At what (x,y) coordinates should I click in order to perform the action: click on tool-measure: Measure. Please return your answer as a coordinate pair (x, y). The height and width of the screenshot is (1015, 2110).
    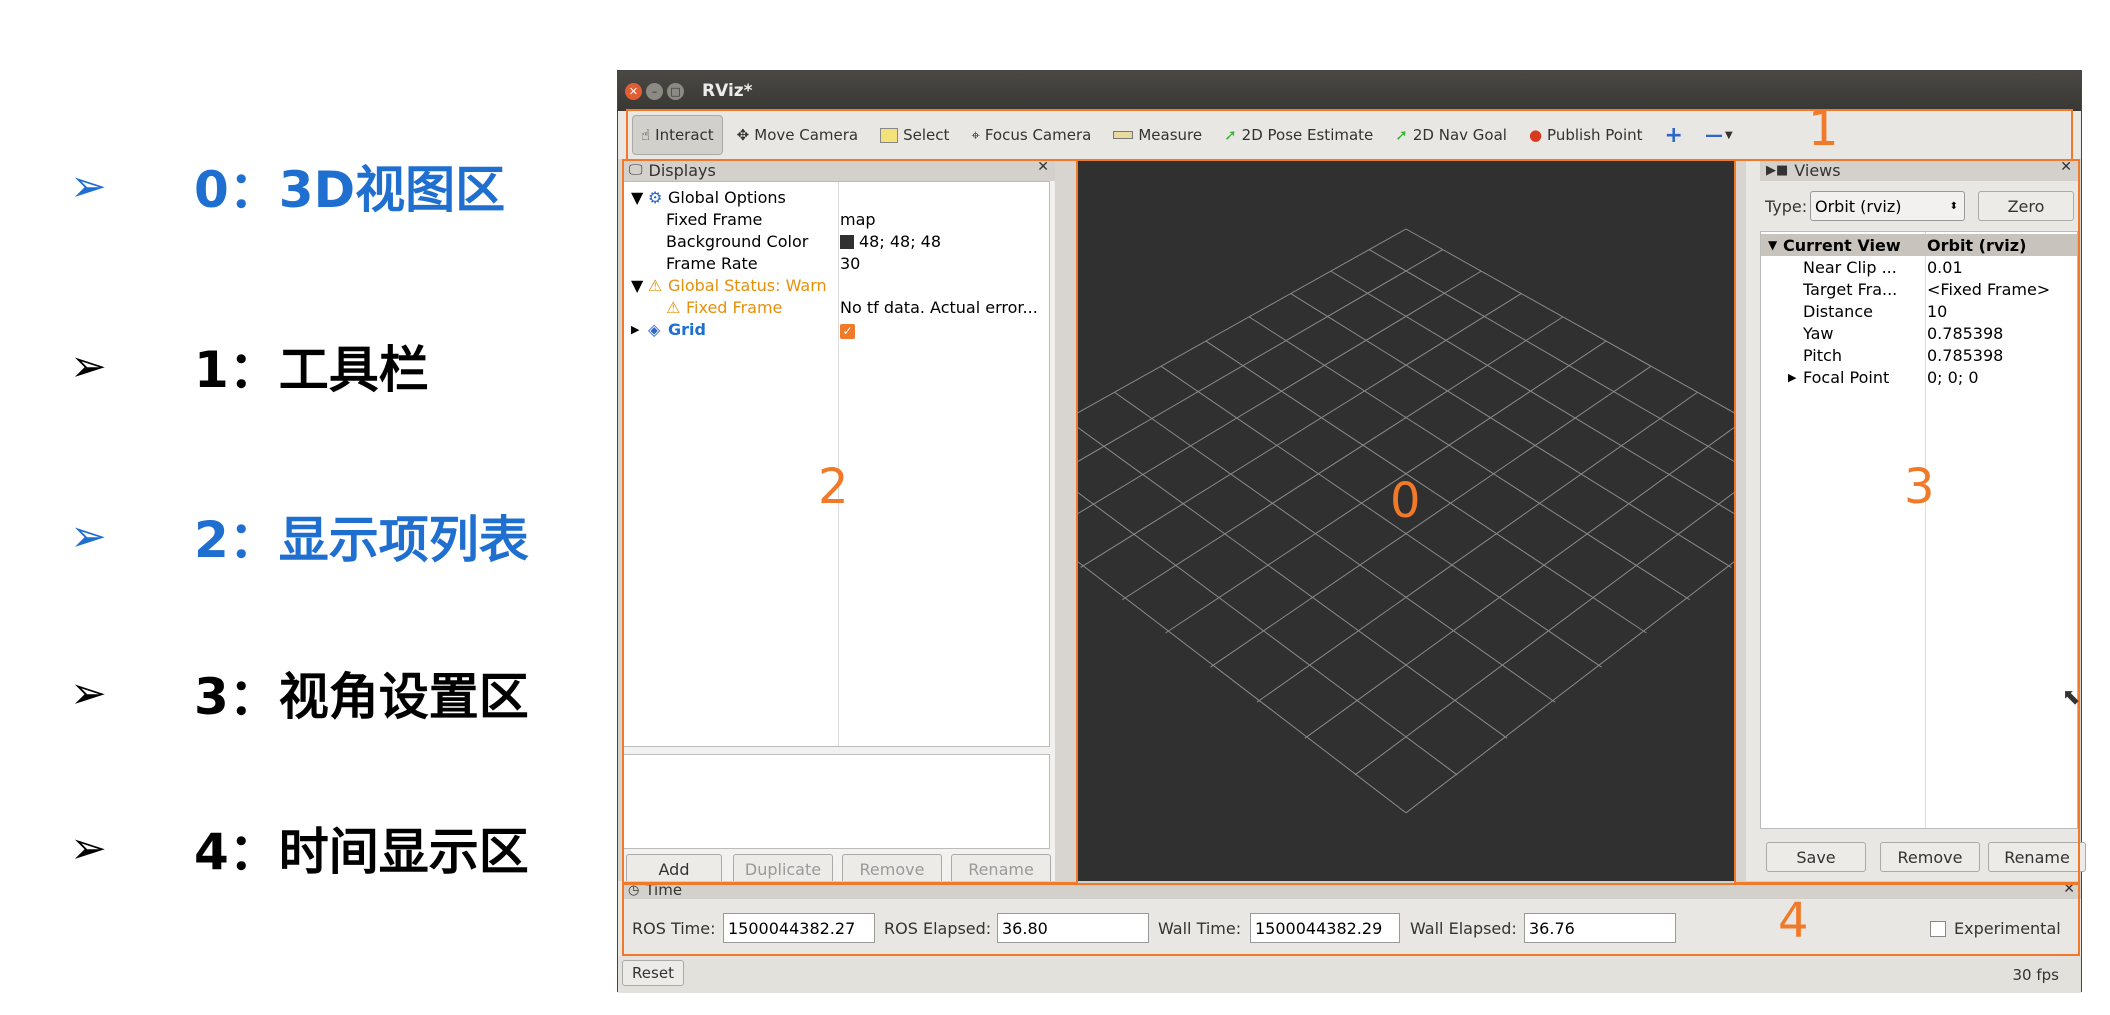
    Looking at the image, I should click on (1157, 135).